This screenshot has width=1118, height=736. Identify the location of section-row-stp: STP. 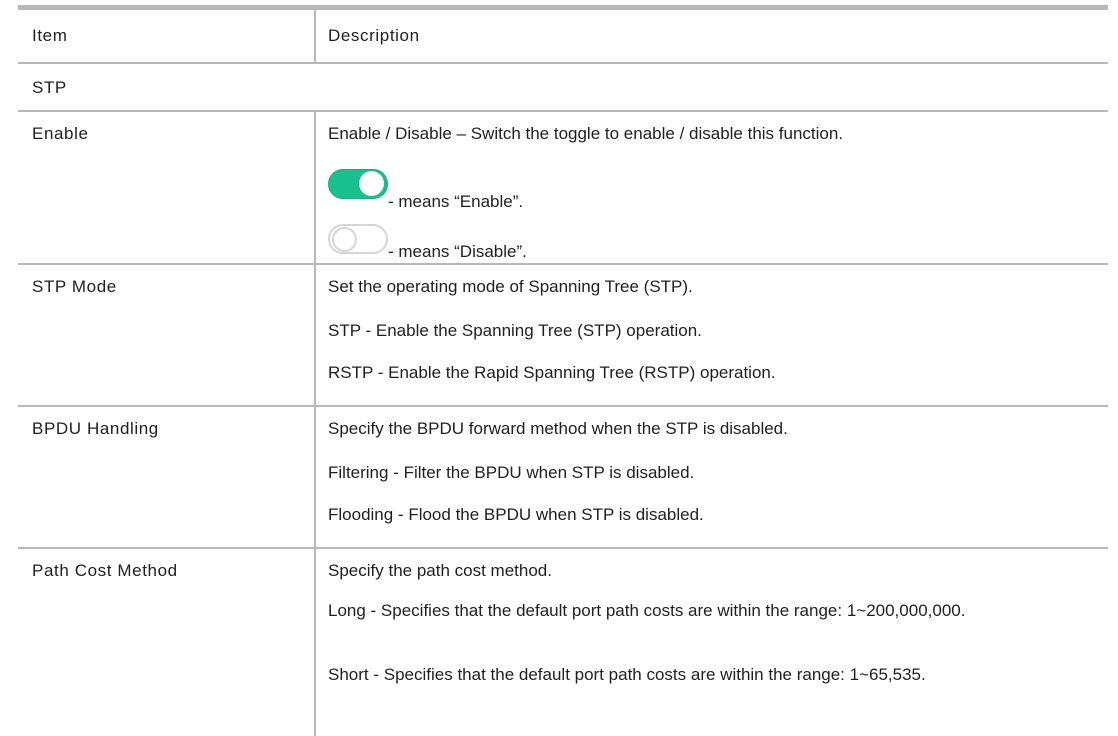
(563, 88).